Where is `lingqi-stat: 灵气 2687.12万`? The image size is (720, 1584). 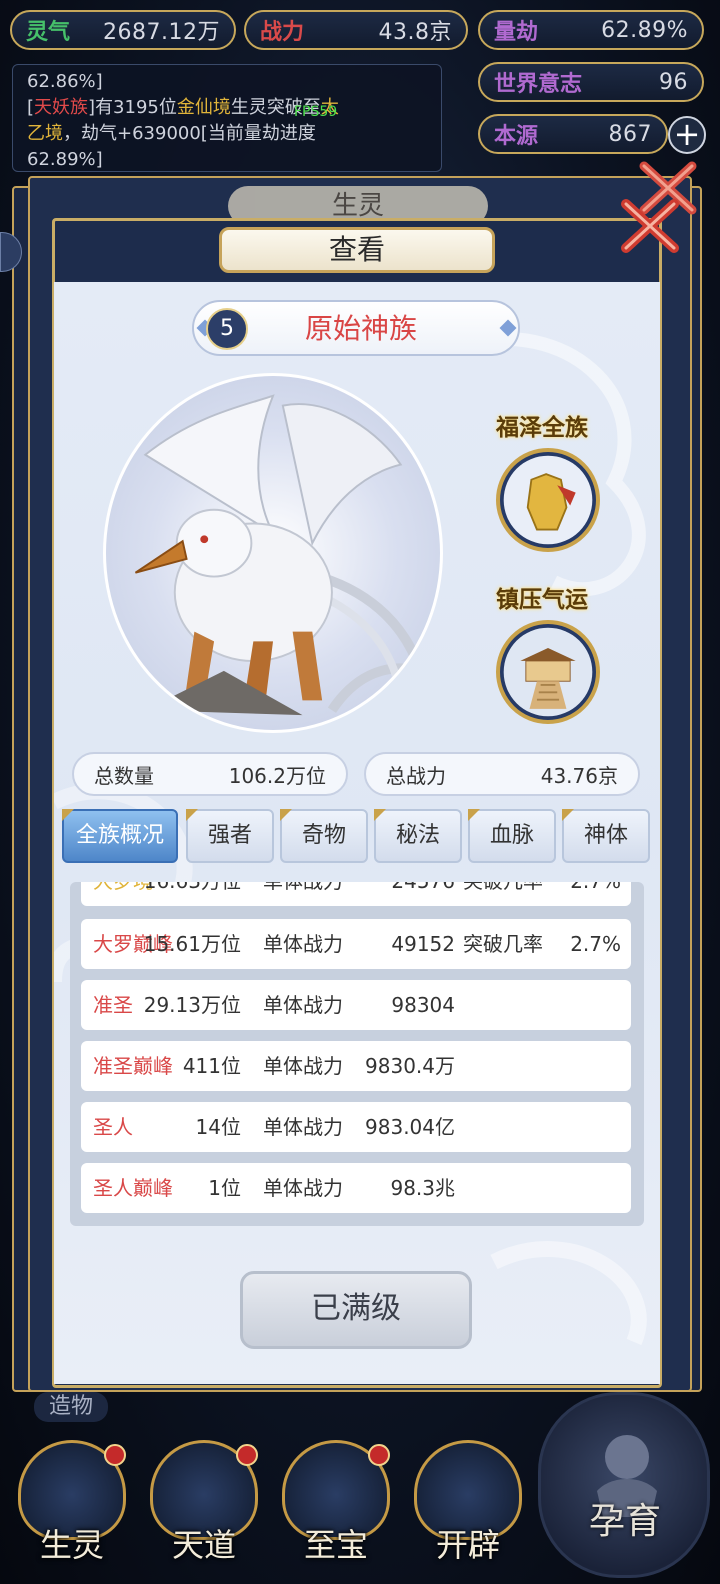 lingqi-stat: 灵气 2687.12万 is located at coordinates (123, 30).